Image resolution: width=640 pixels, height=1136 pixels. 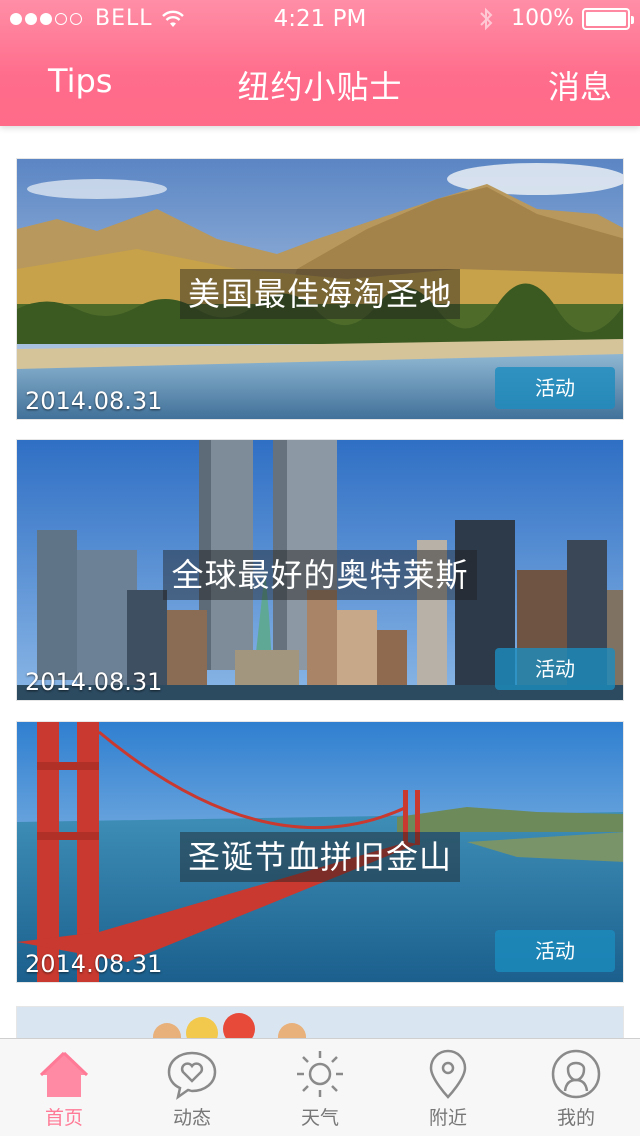 What do you see at coordinates (319, 857) in the screenshot?
I see `card-title: 圣诞节血拼旧金山` at bounding box center [319, 857].